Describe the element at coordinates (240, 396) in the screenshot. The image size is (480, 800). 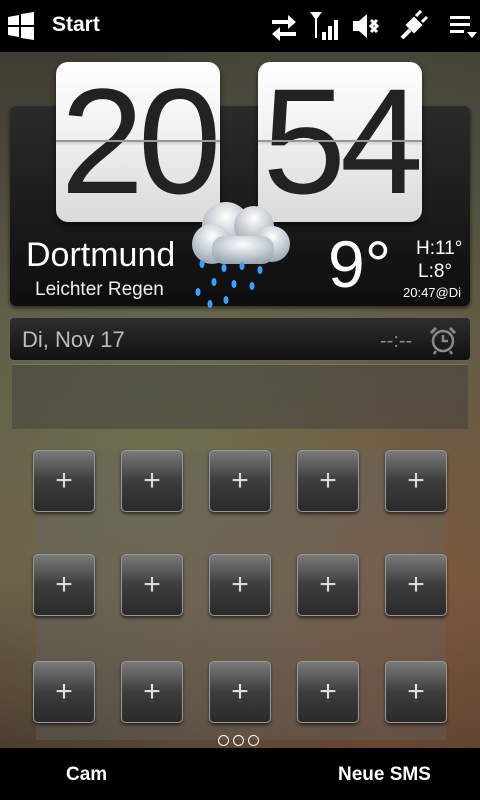
I see `notes-area` at that location.